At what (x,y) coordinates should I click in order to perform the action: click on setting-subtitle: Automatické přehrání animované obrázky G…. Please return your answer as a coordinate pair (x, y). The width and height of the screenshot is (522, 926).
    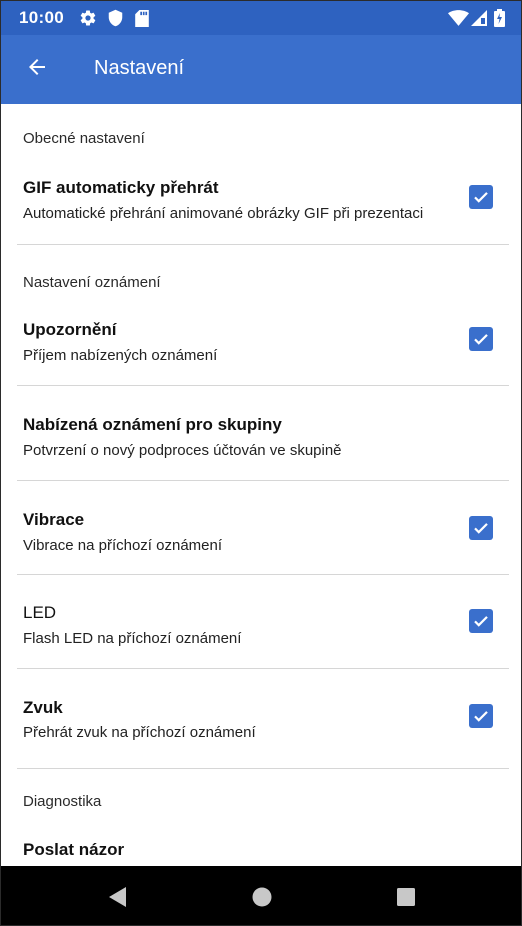
    Looking at the image, I should click on (223, 213).